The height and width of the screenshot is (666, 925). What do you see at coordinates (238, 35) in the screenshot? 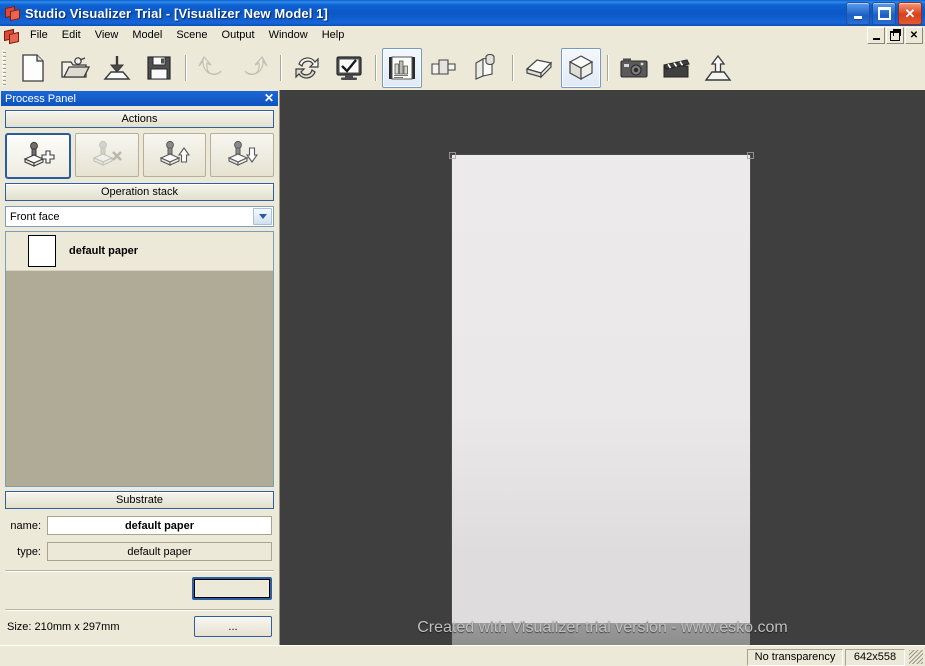
I see `menu-item-output: Output` at bounding box center [238, 35].